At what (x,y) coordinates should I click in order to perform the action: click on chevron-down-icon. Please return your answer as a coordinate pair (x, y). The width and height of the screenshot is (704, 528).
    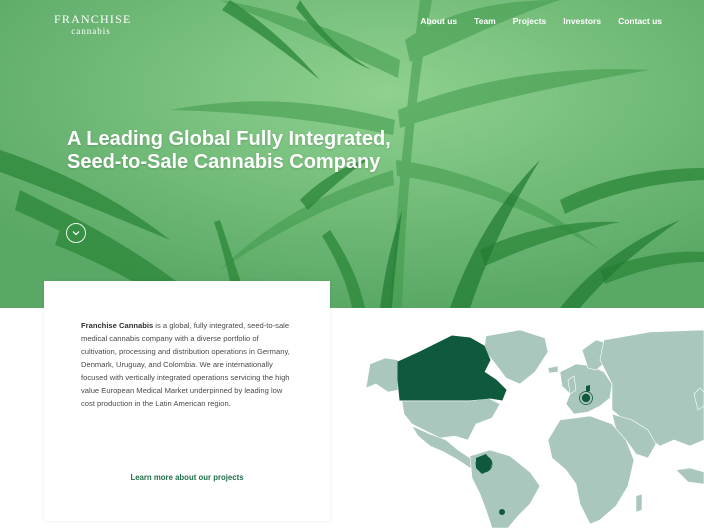
    Looking at the image, I should click on (76, 233).